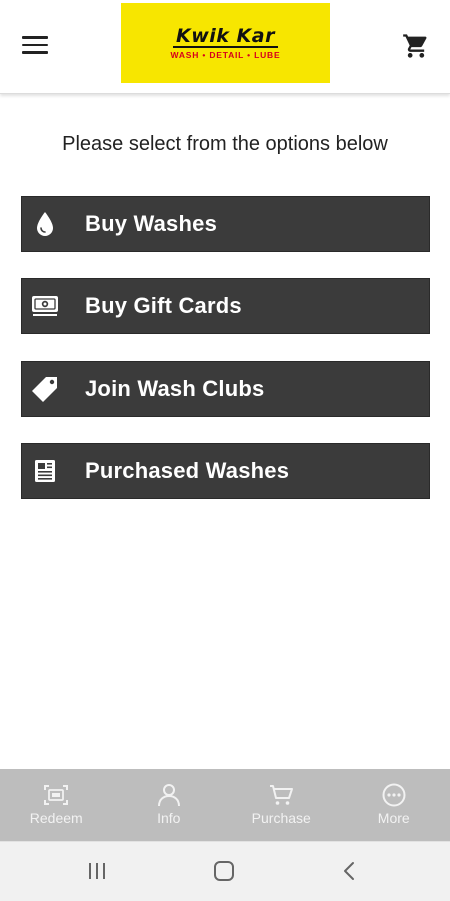  I want to click on gift-card-icon, so click(45, 306).